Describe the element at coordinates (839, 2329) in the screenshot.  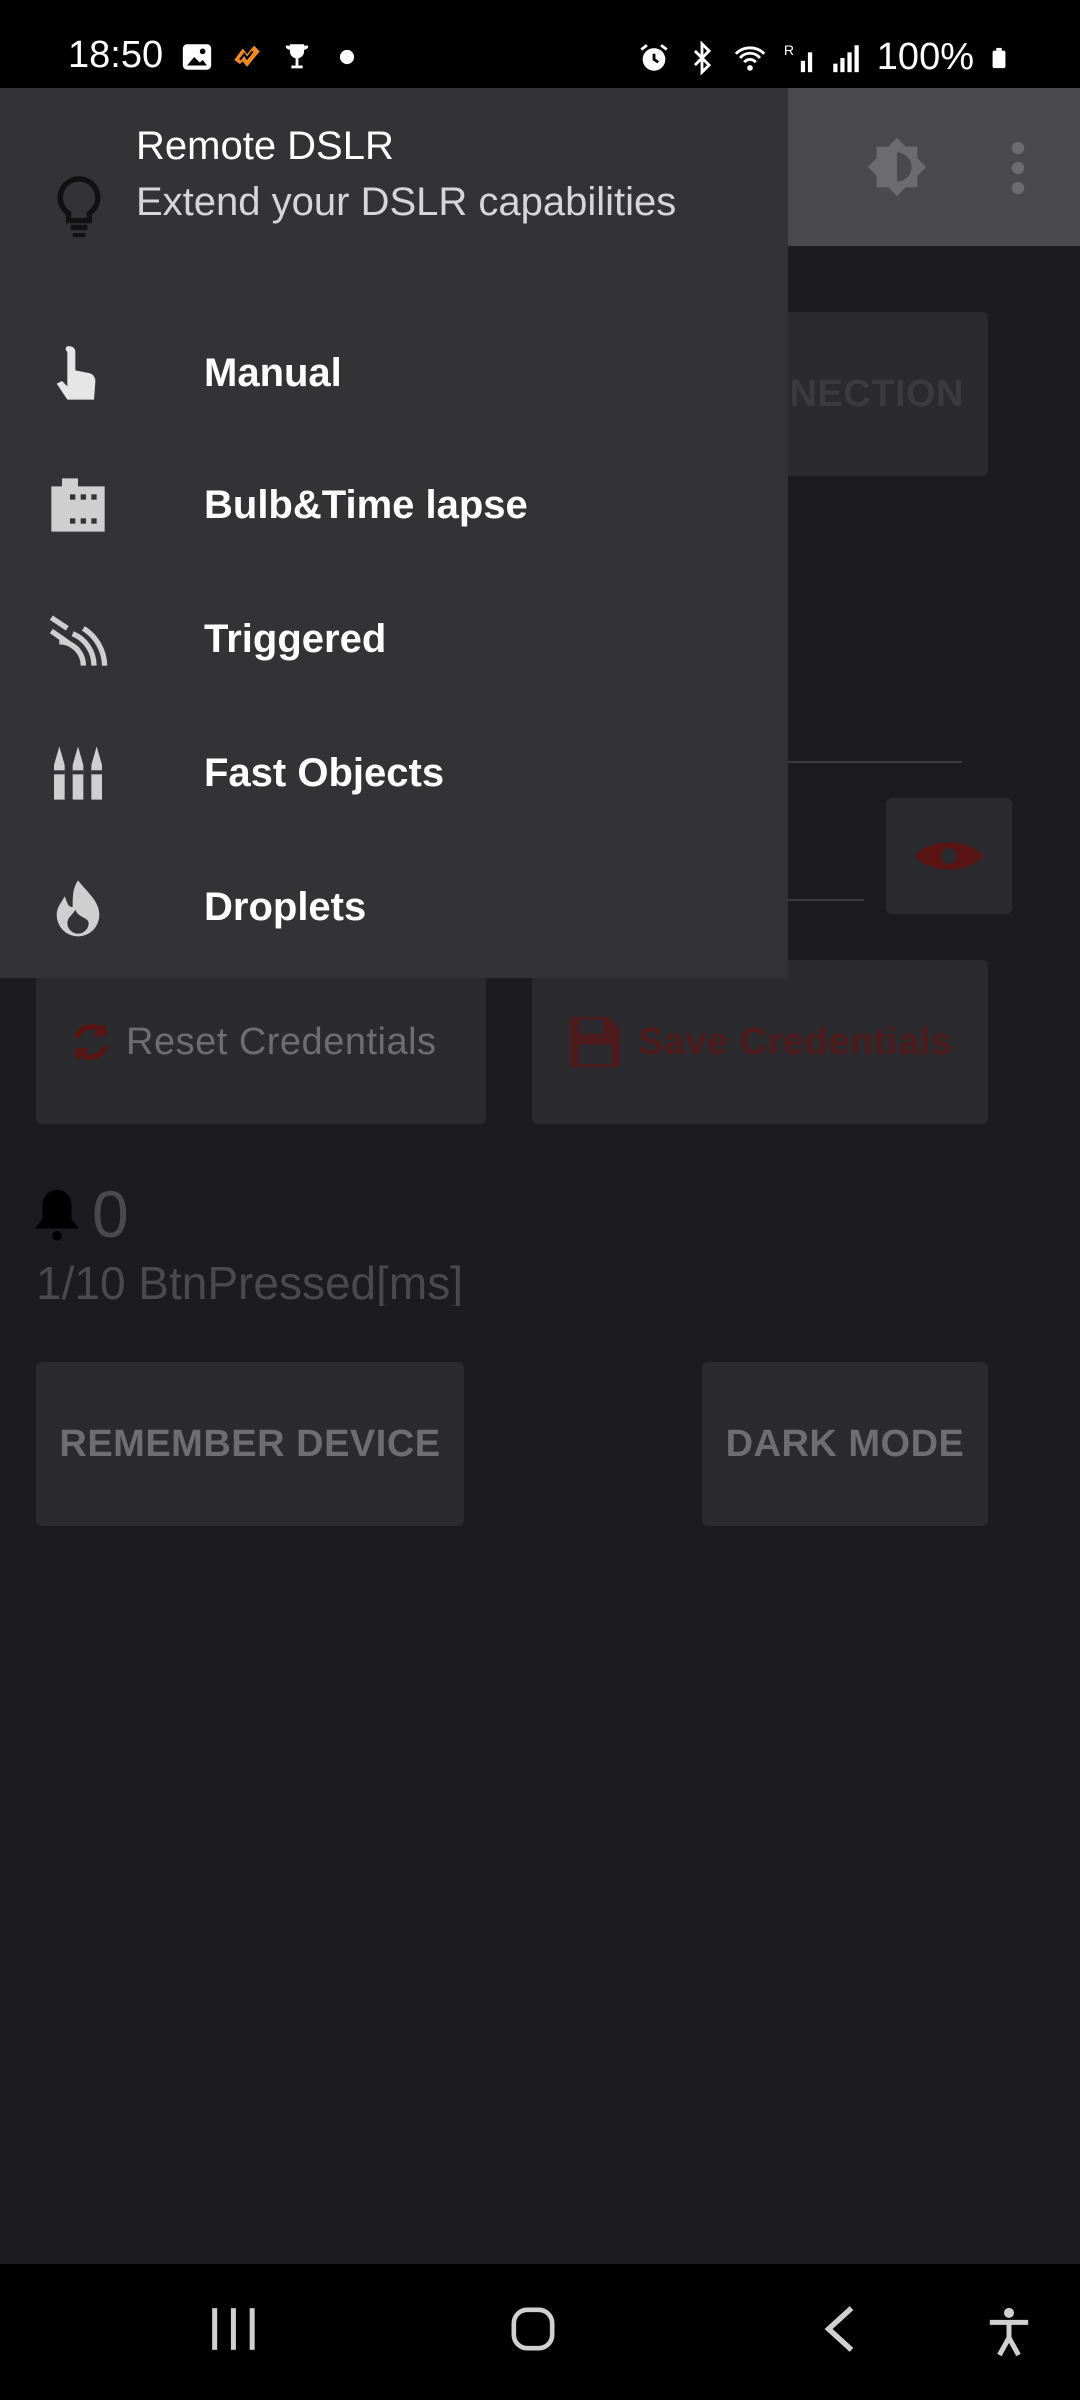
I see `back-icon` at that location.